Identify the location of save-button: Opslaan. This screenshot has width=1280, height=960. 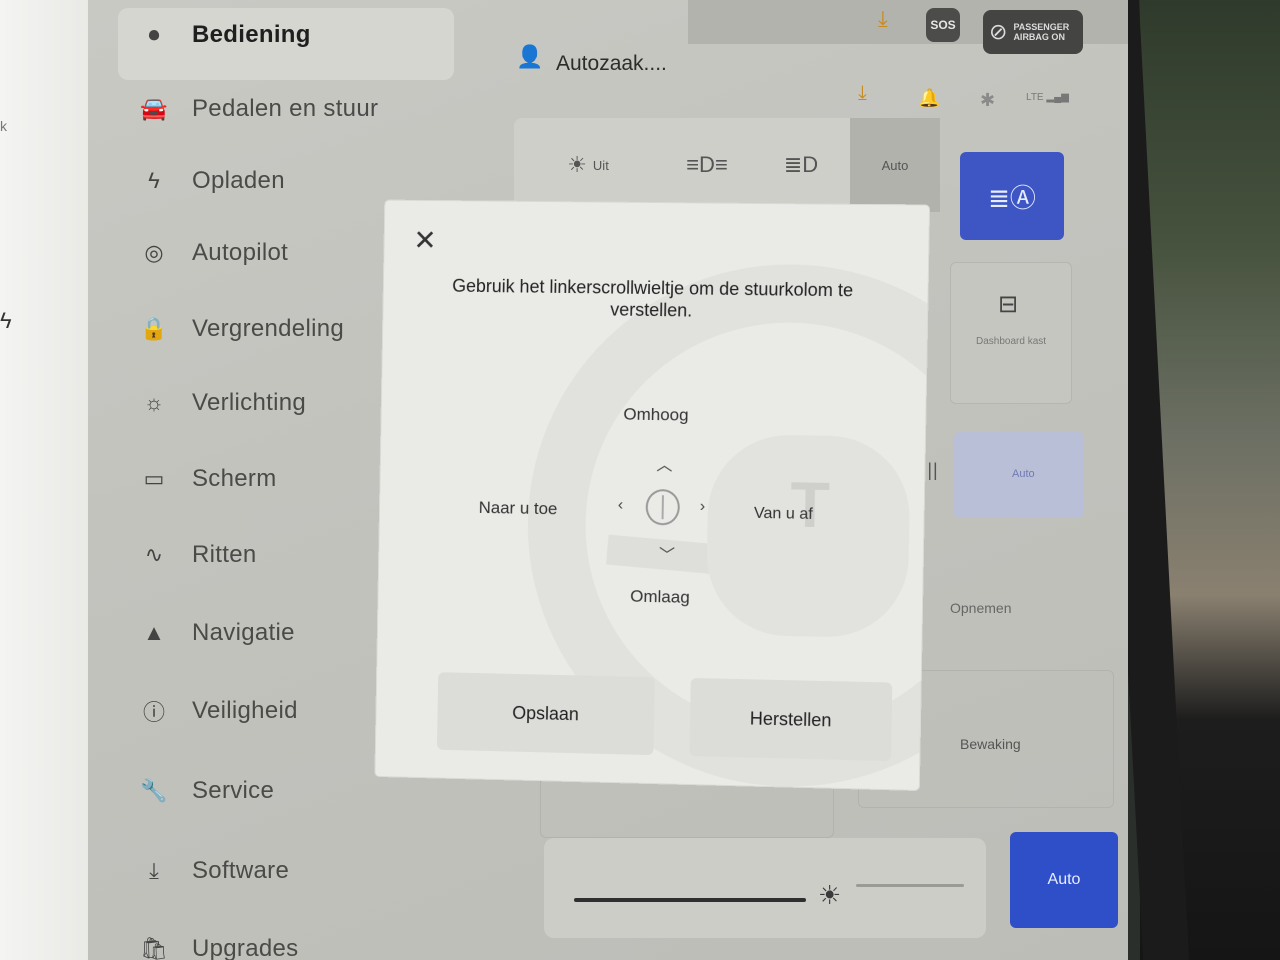
(545, 714).